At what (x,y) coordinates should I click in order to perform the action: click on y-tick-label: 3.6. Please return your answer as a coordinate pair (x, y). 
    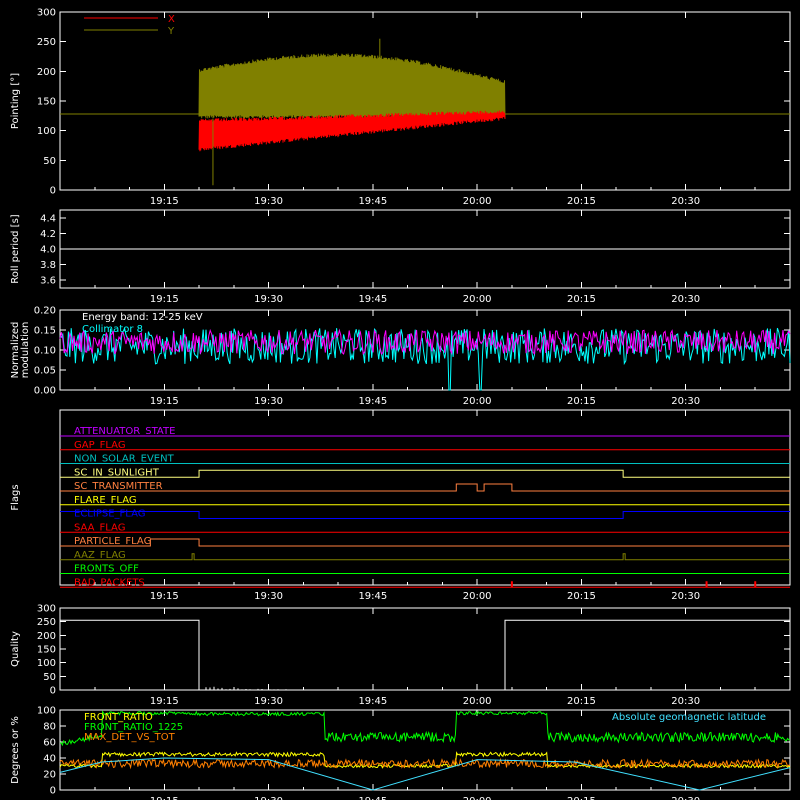
    Looking at the image, I should click on (48, 281).